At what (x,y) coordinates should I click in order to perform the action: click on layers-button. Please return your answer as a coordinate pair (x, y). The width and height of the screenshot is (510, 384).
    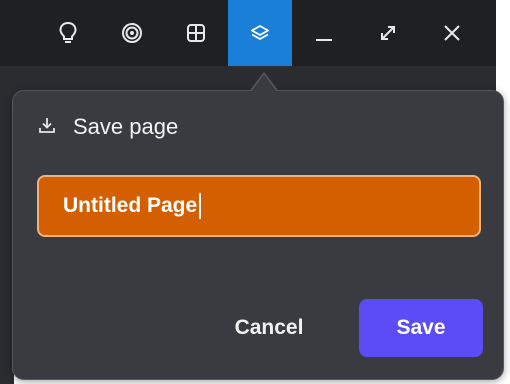
    Looking at the image, I should click on (260, 33).